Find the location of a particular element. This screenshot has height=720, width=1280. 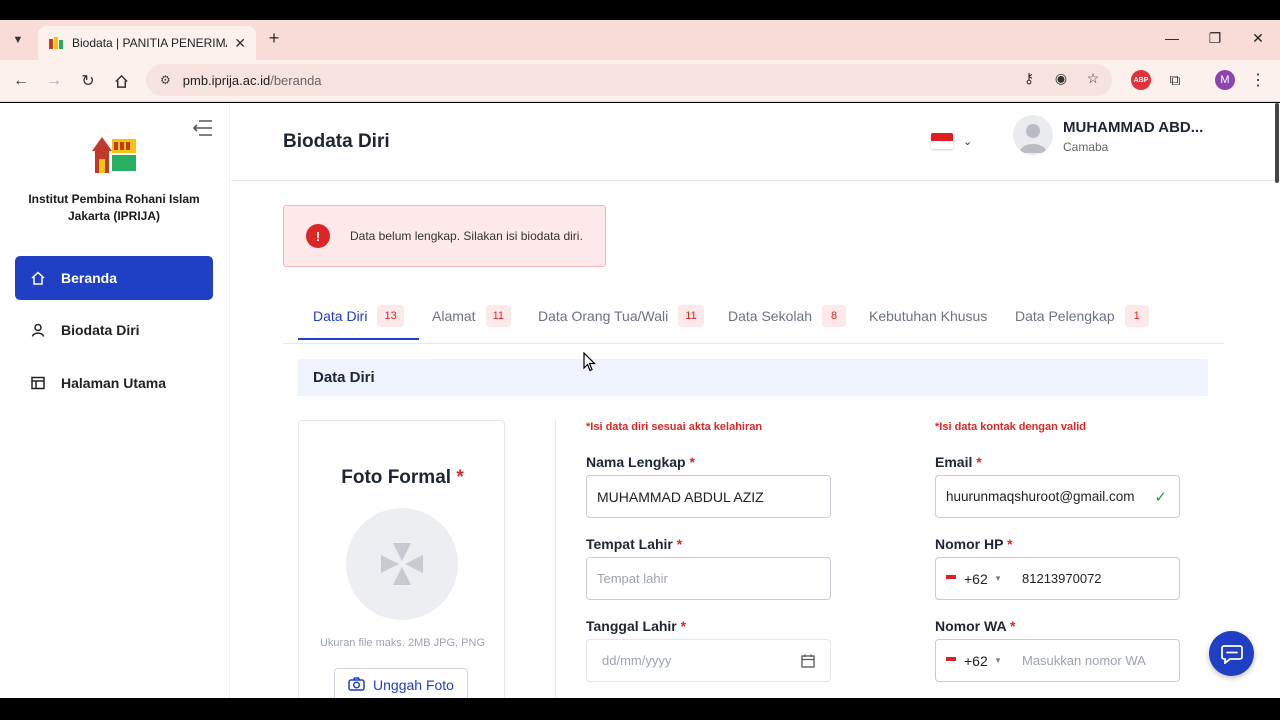

tab-label: Kebutuhan Khusus is located at coordinates (928, 316).